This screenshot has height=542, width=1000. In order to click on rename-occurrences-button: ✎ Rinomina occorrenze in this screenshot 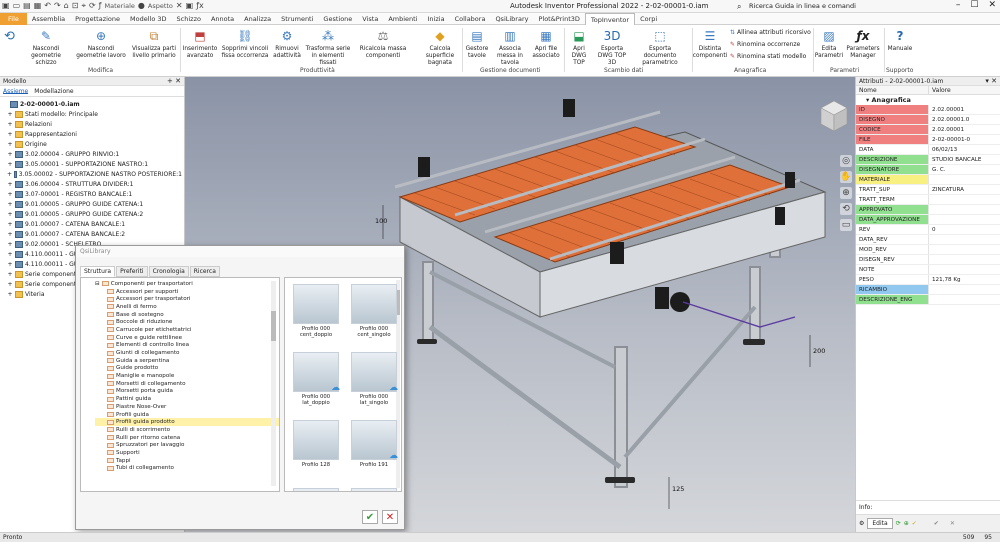, I will do `click(765, 44)`.